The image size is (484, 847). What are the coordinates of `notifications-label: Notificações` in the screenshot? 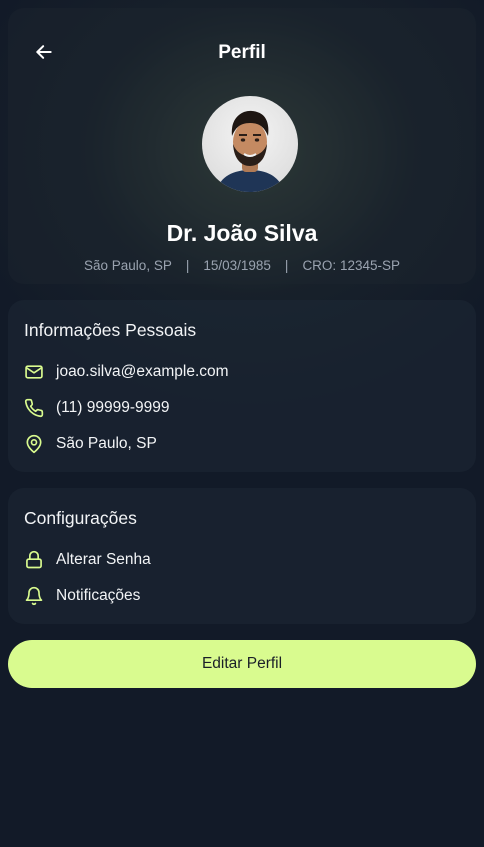 It's located at (98, 595).